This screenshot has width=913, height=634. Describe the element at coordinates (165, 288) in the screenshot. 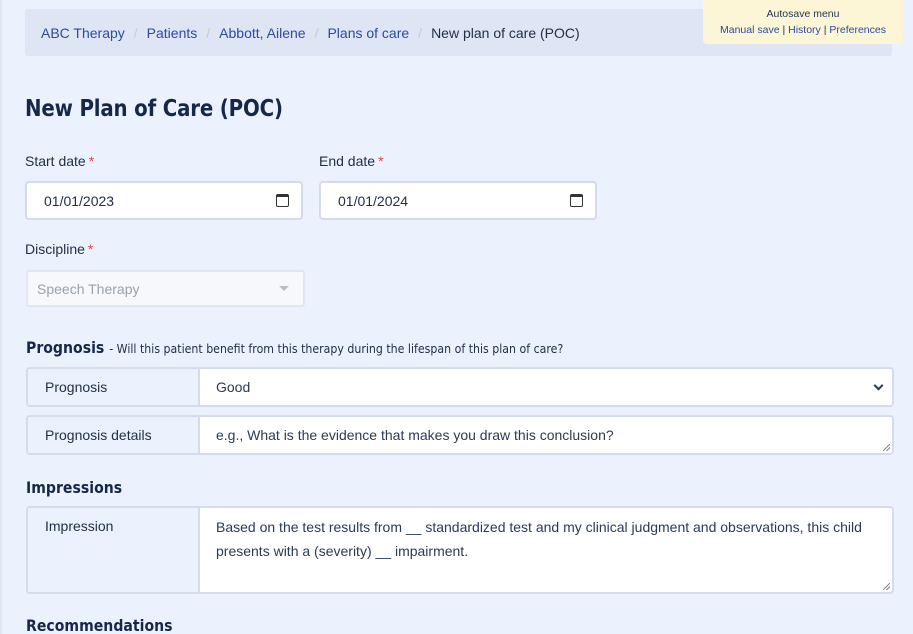

I see `discipline-select: Speech Therapy` at that location.